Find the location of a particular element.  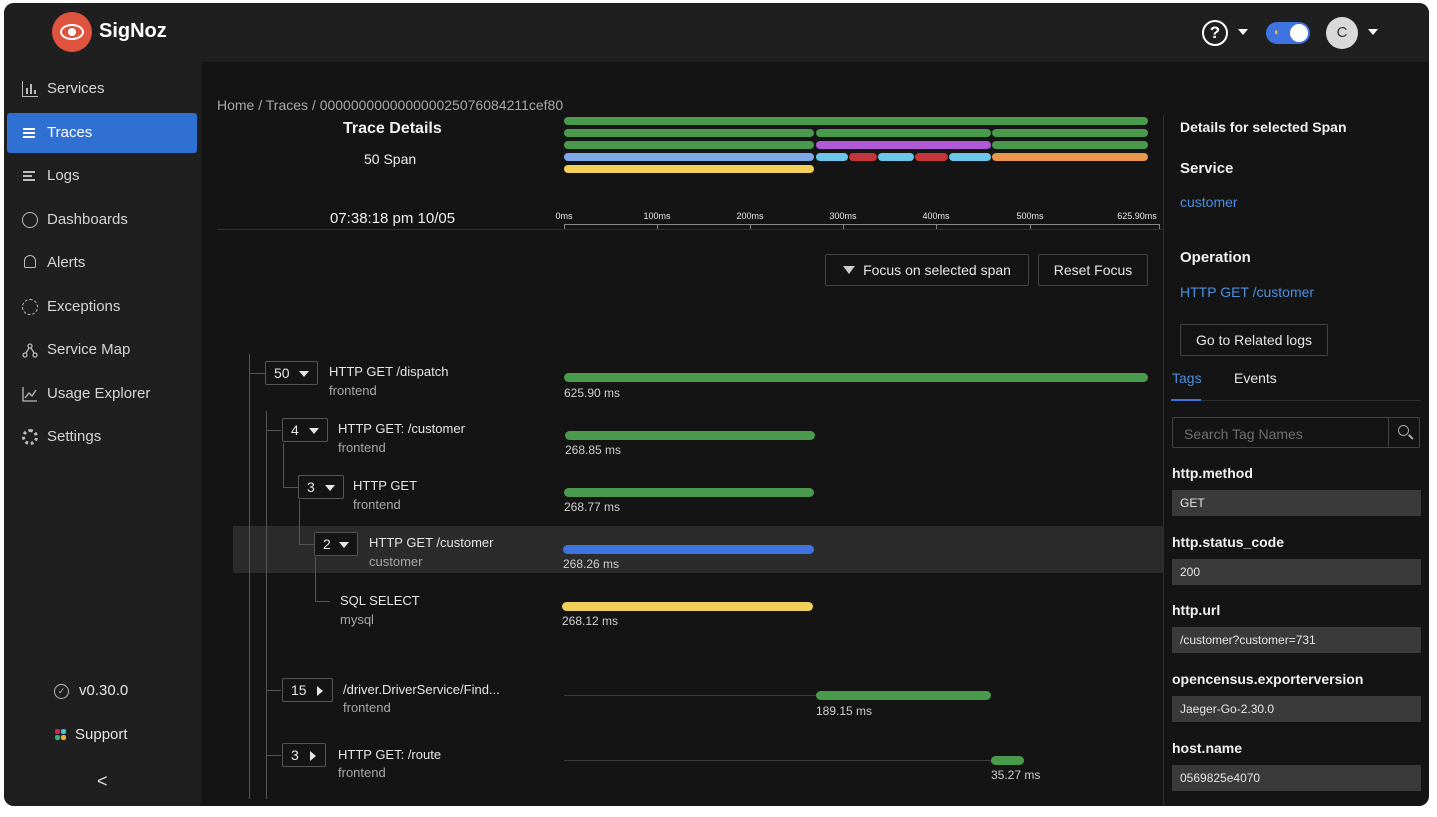

slack-icon is located at coordinates (61, 735).